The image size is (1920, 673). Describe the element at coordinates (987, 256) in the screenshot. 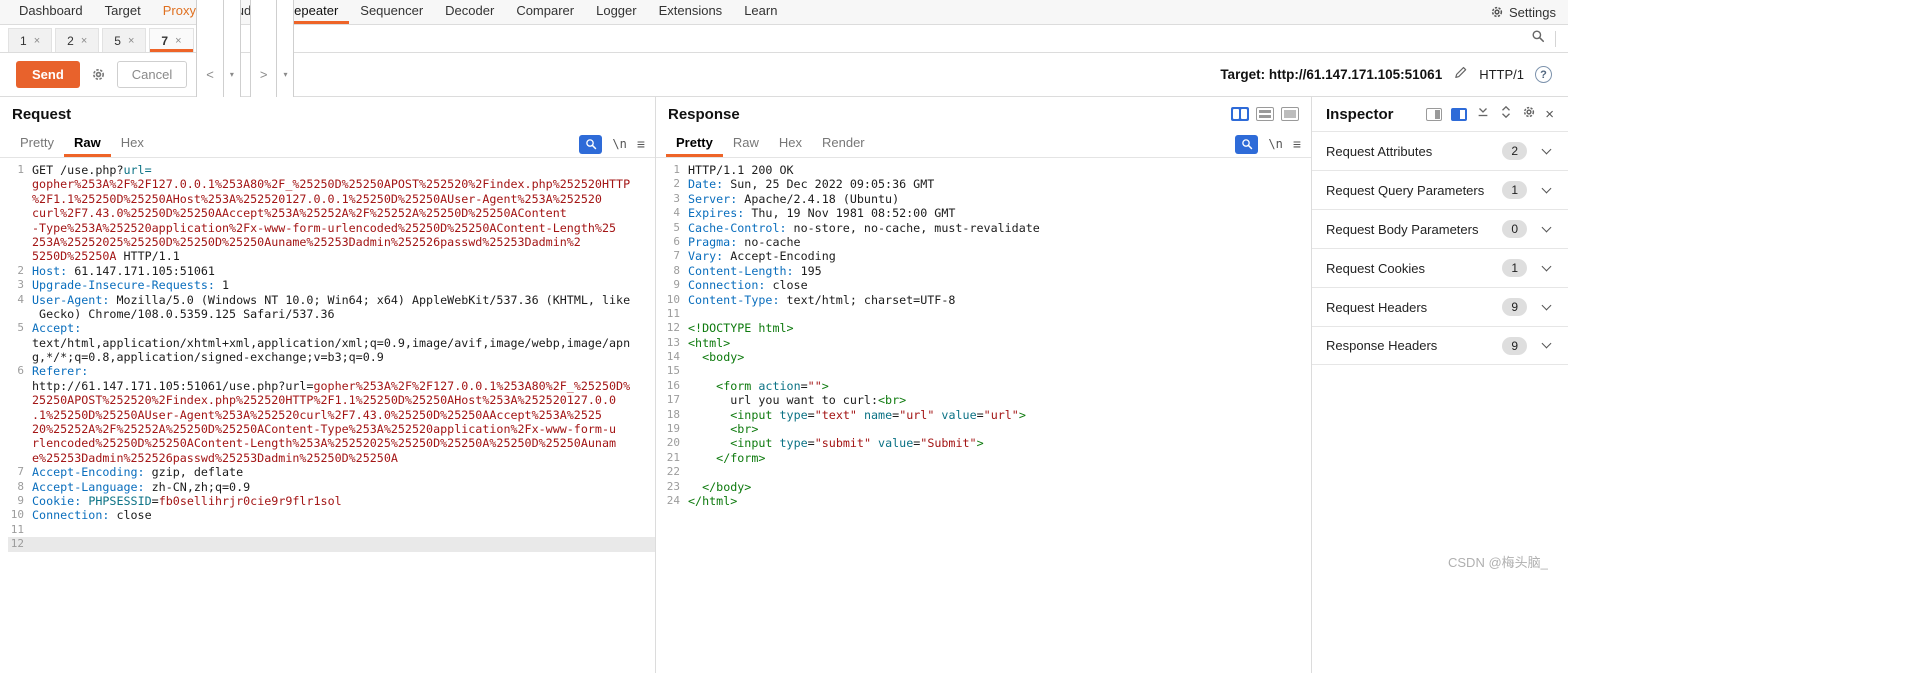

I see `code-line: 7 Vary: Accept-Encoding` at that location.